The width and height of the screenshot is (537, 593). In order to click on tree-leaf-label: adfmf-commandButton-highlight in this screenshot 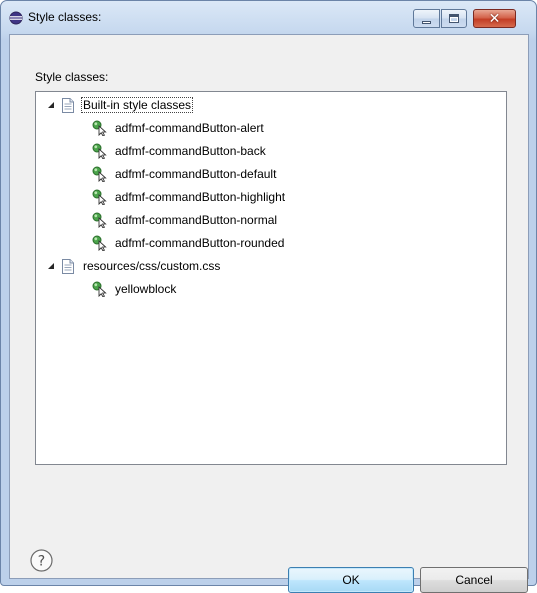, I will do `click(200, 197)`.